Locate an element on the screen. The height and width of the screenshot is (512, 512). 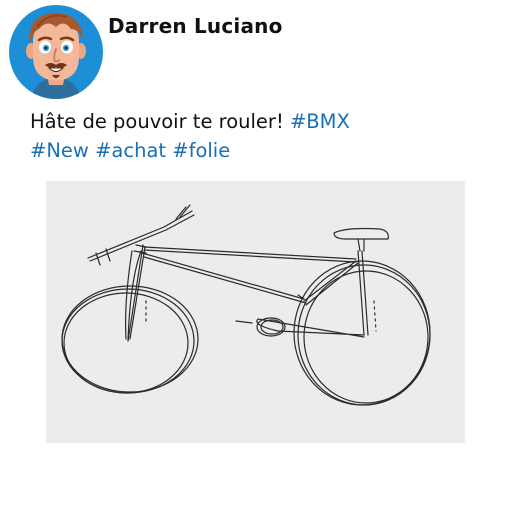
avatar is located at coordinates (56, 52).